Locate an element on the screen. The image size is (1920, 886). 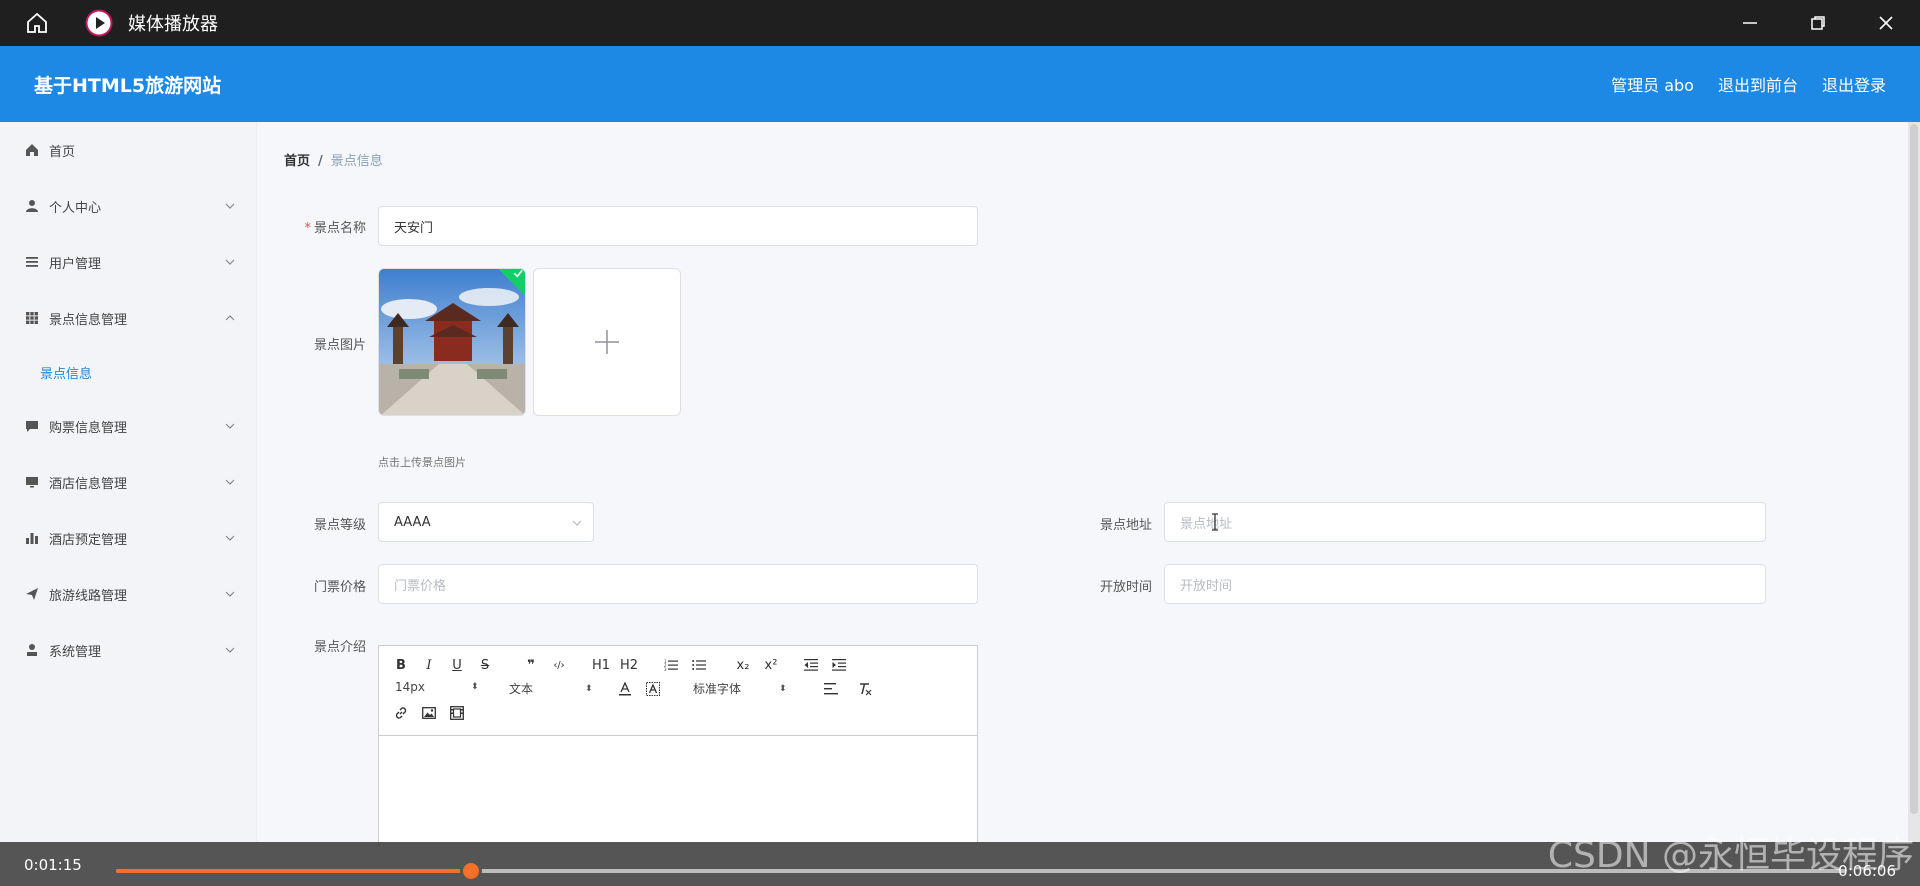
sidebar-subitem-scenic-info: 景点信息 is located at coordinates (128, 372).